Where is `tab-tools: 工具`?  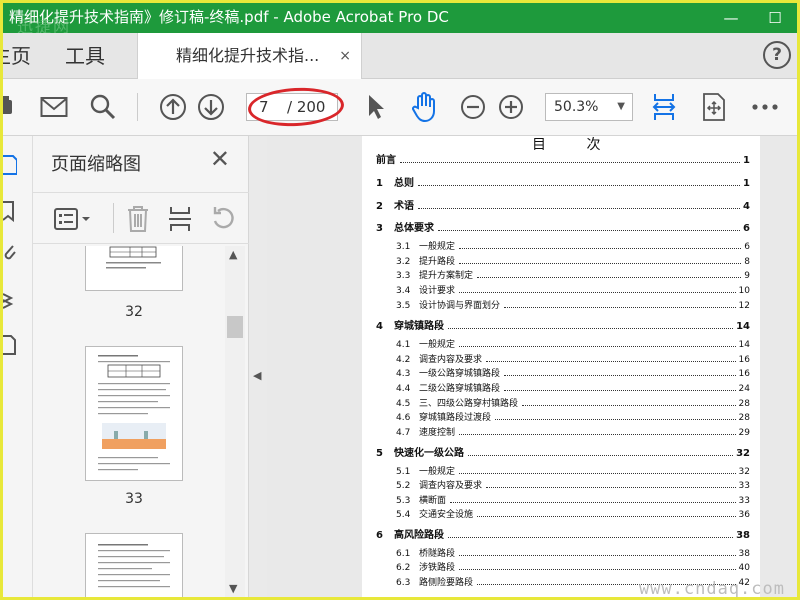
tab-tools: 工具 is located at coordinates (85, 56).